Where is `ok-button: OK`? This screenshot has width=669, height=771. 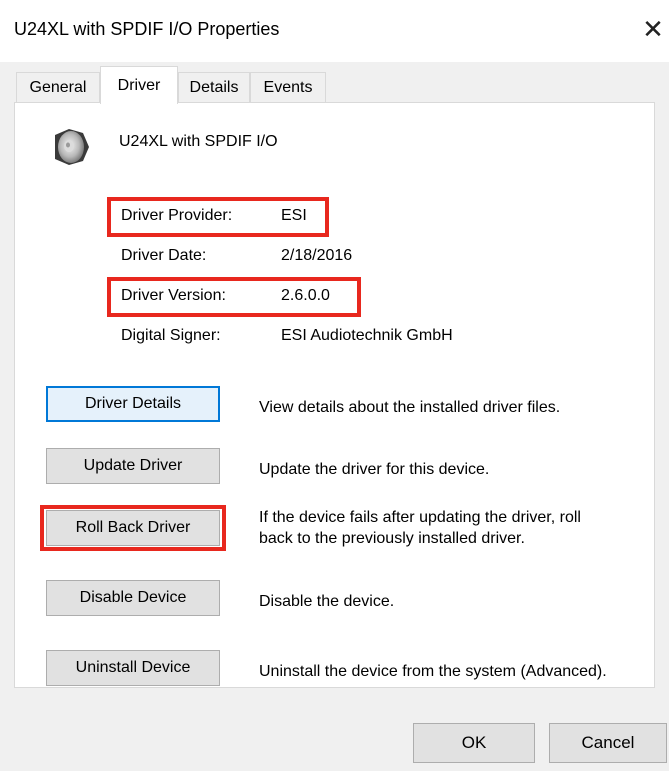 ok-button: OK is located at coordinates (474, 743).